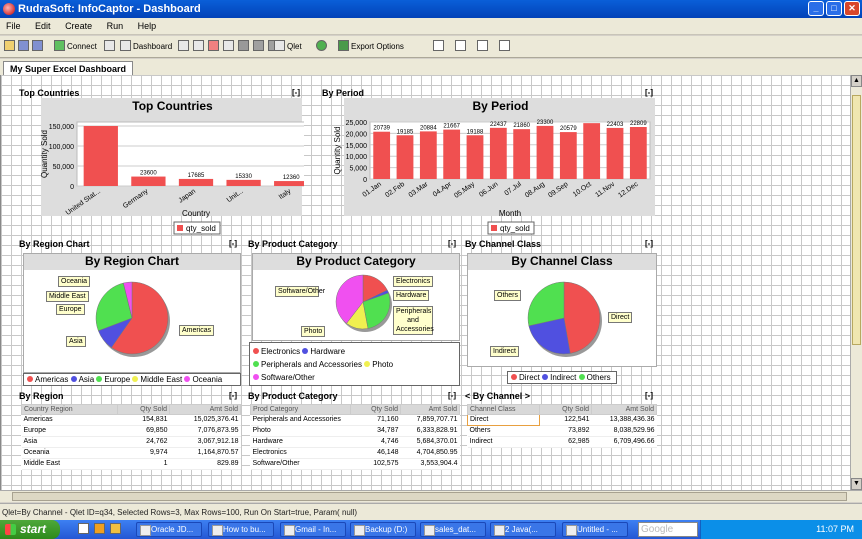 The height and width of the screenshot is (539, 862). What do you see at coordinates (184, 47) in the screenshot?
I see `table-icon` at bounding box center [184, 47].